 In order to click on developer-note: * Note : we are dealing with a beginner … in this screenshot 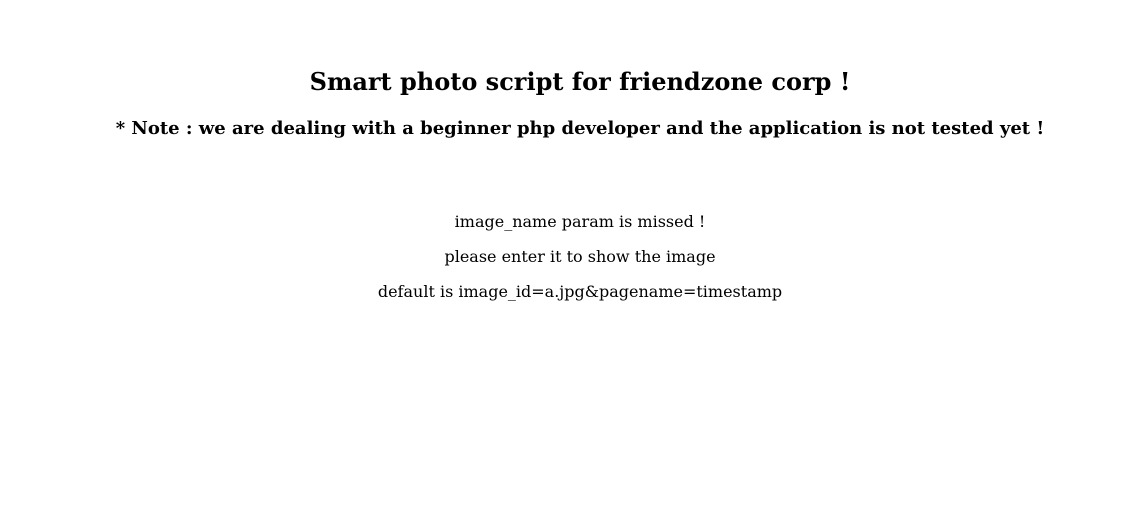, I will do `click(580, 128)`.